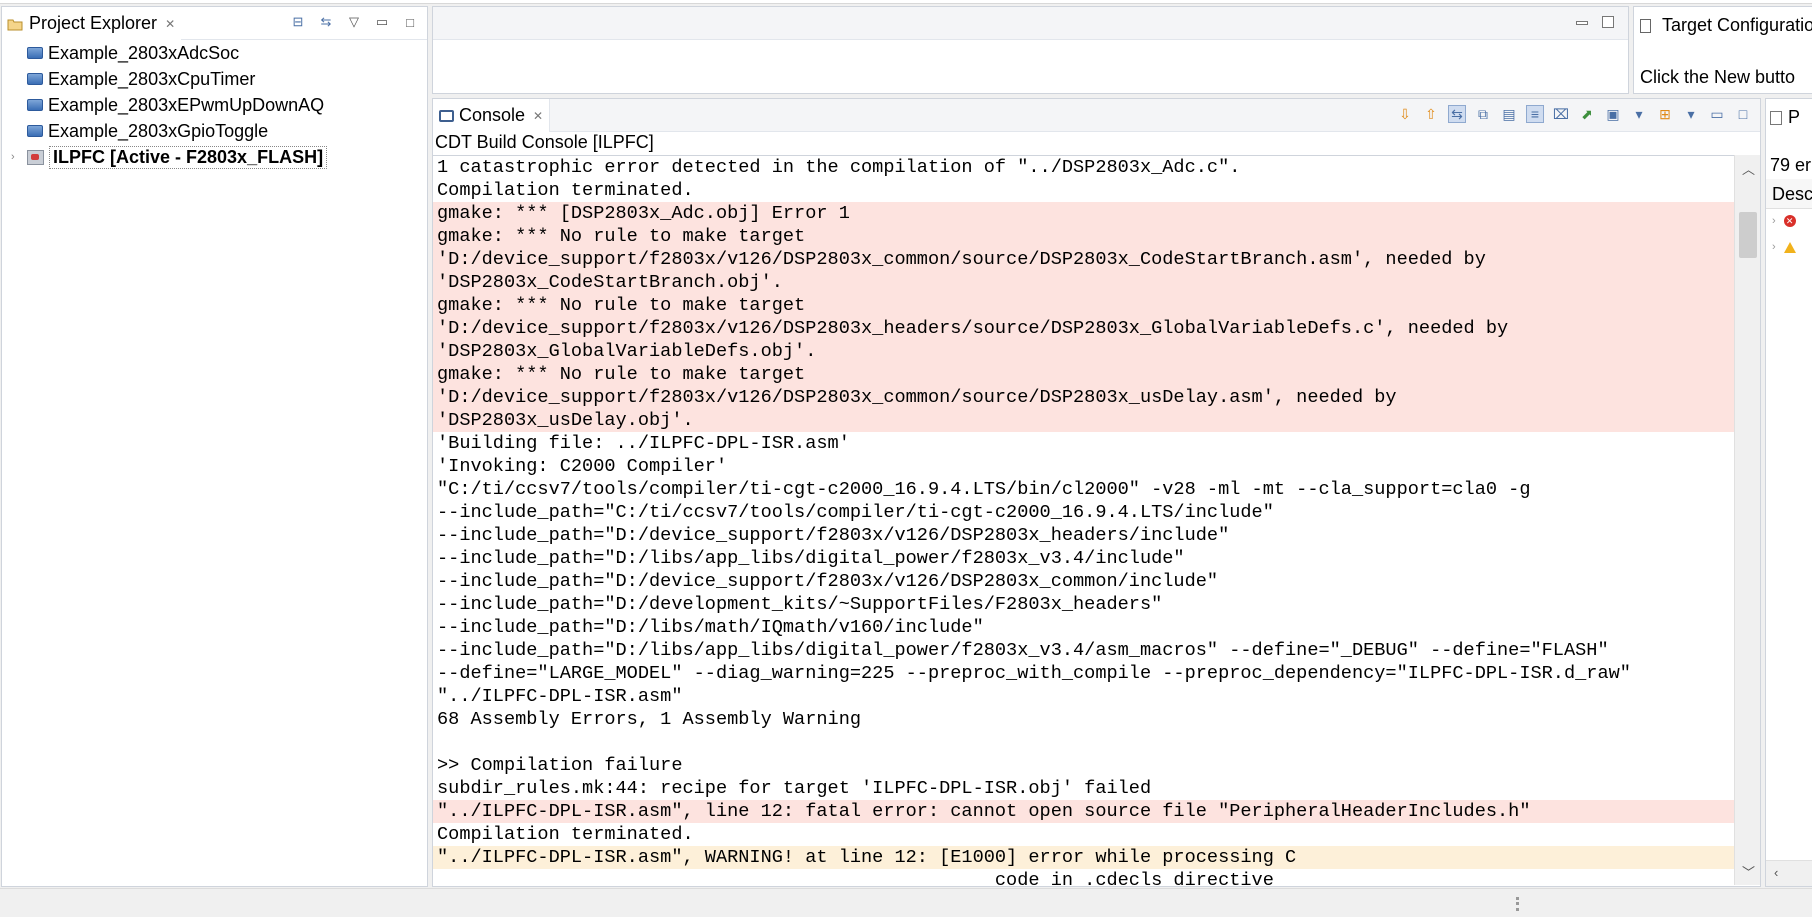  Describe the element at coordinates (1784, 221) in the screenshot. I see `problems-errors-row: › ✕` at that location.